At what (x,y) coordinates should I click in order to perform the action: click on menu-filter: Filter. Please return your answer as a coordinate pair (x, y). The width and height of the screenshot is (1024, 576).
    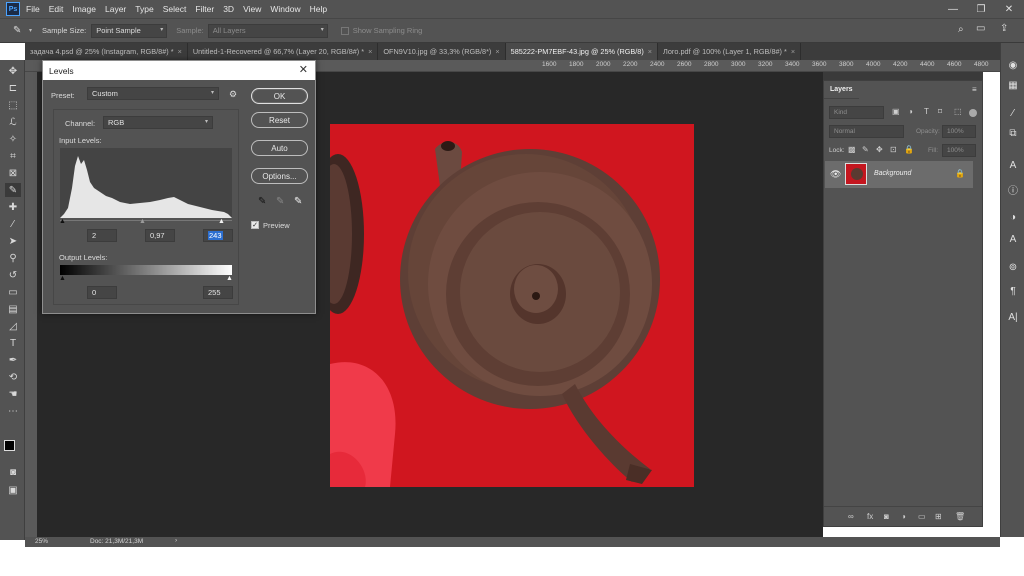
    Looking at the image, I should click on (204, 9).